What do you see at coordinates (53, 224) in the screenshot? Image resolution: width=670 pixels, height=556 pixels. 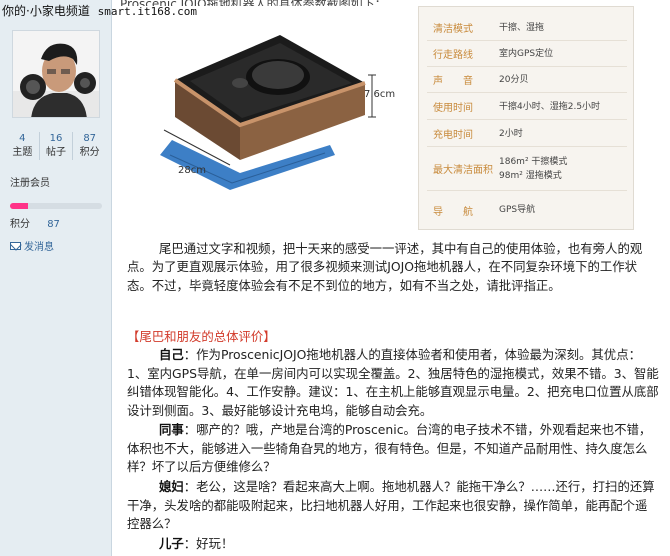 I see `score-value: 87` at bounding box center [53, 224].